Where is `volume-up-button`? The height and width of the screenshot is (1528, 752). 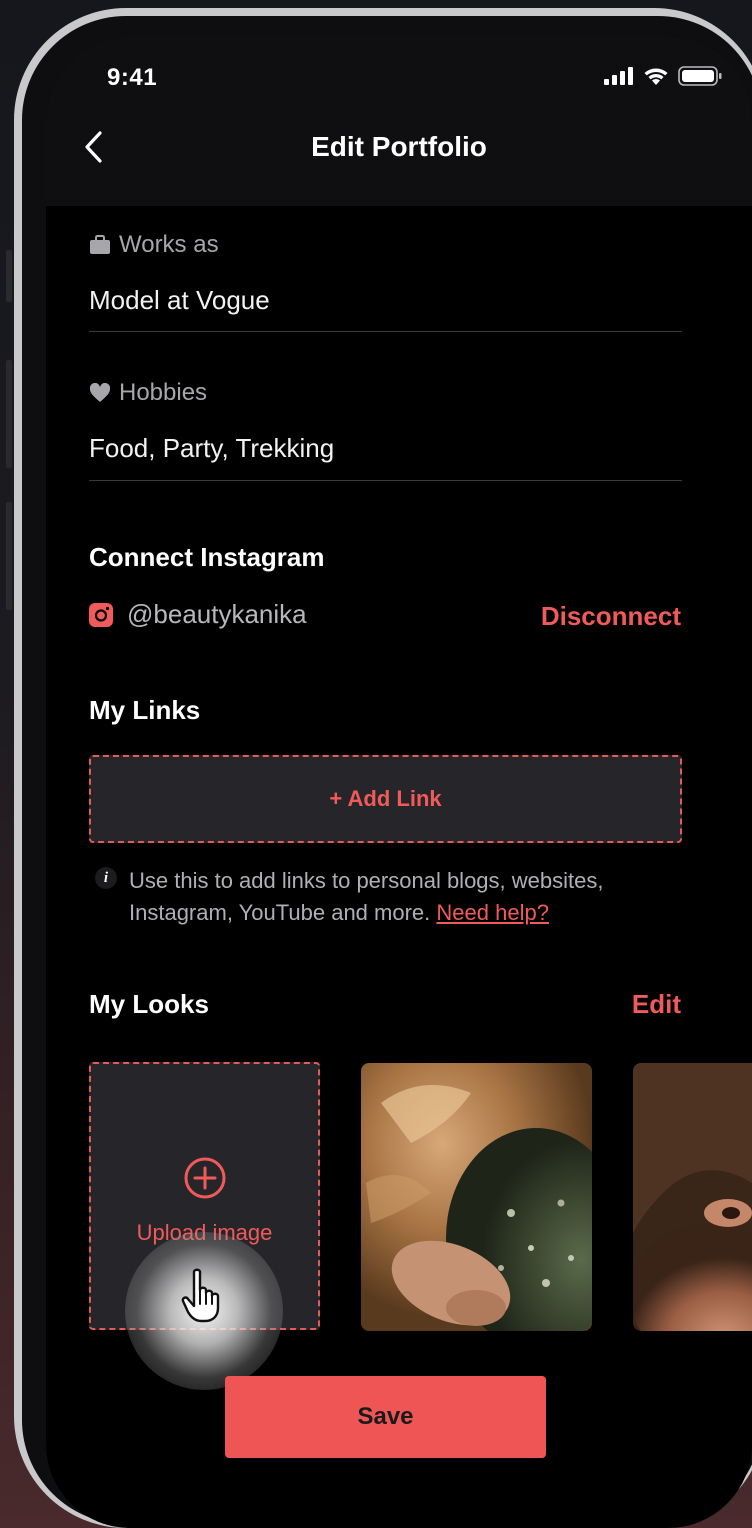
volume-up-button is located at coordinates (9, 414).